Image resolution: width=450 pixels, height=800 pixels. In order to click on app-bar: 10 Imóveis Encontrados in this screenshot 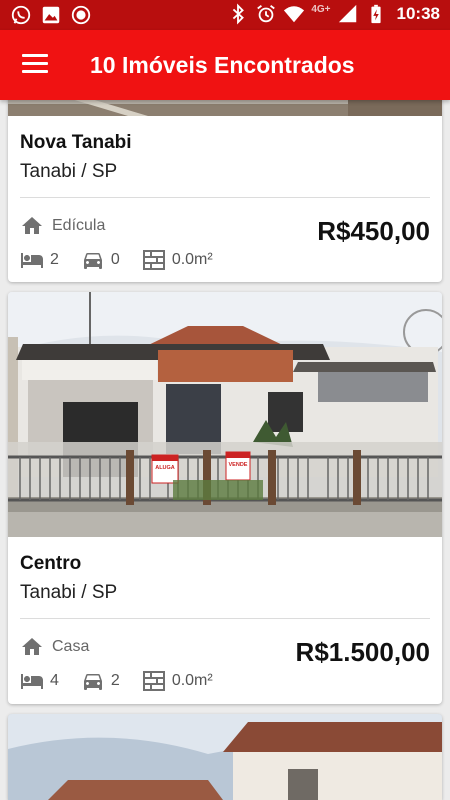, I will do `click(225, 65)`.